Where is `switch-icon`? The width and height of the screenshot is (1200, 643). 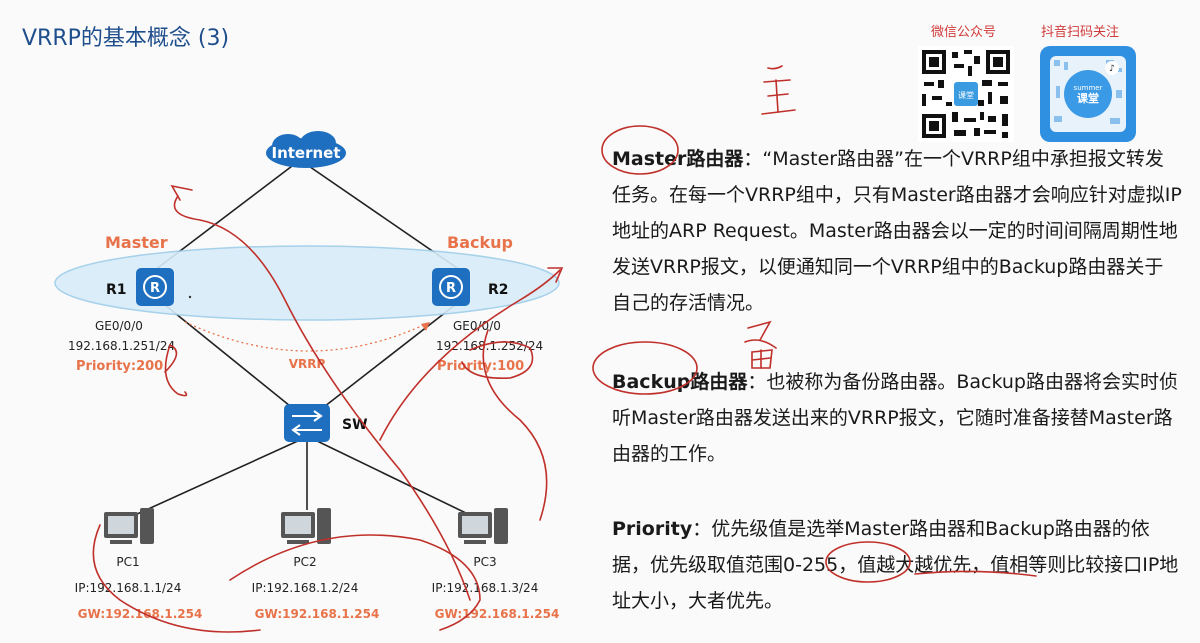
switch-icon is located at coordinates (307, 423).